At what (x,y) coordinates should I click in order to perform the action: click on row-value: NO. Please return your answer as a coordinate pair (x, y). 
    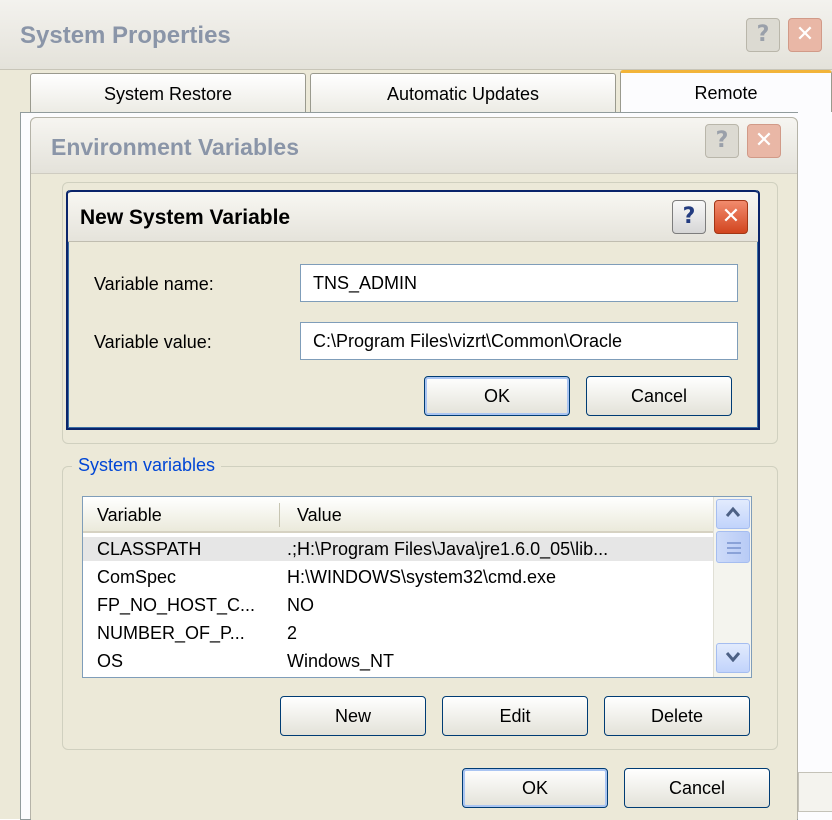
    Looking at the image, I should click on (300, 605).